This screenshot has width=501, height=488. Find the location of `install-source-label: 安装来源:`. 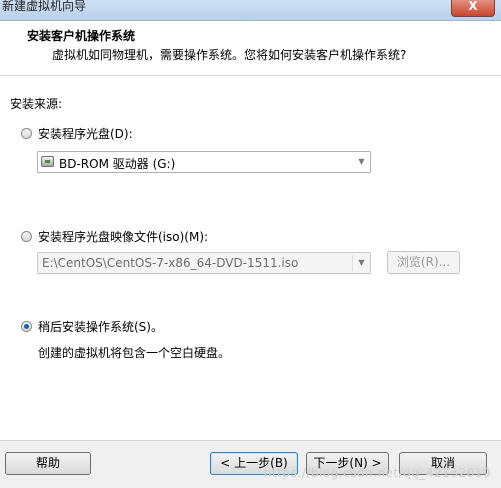

install-source-label: 安装来源: is located at coordinates (36, 104).